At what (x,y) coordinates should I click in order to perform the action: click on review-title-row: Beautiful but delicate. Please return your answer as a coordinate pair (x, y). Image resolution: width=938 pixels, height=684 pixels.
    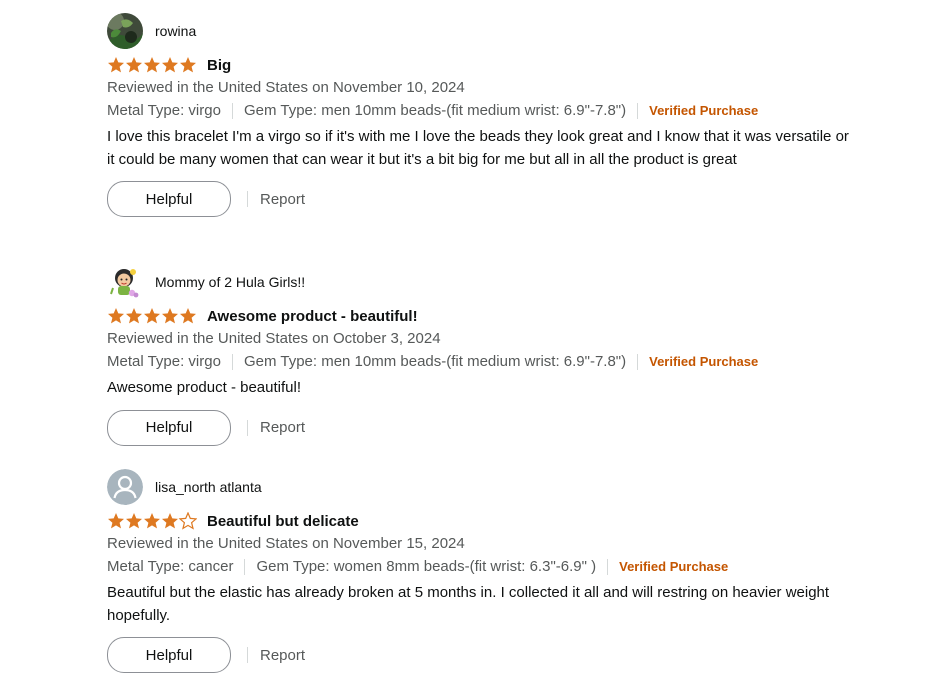
    Looking at the image, I should click on (507, 521).